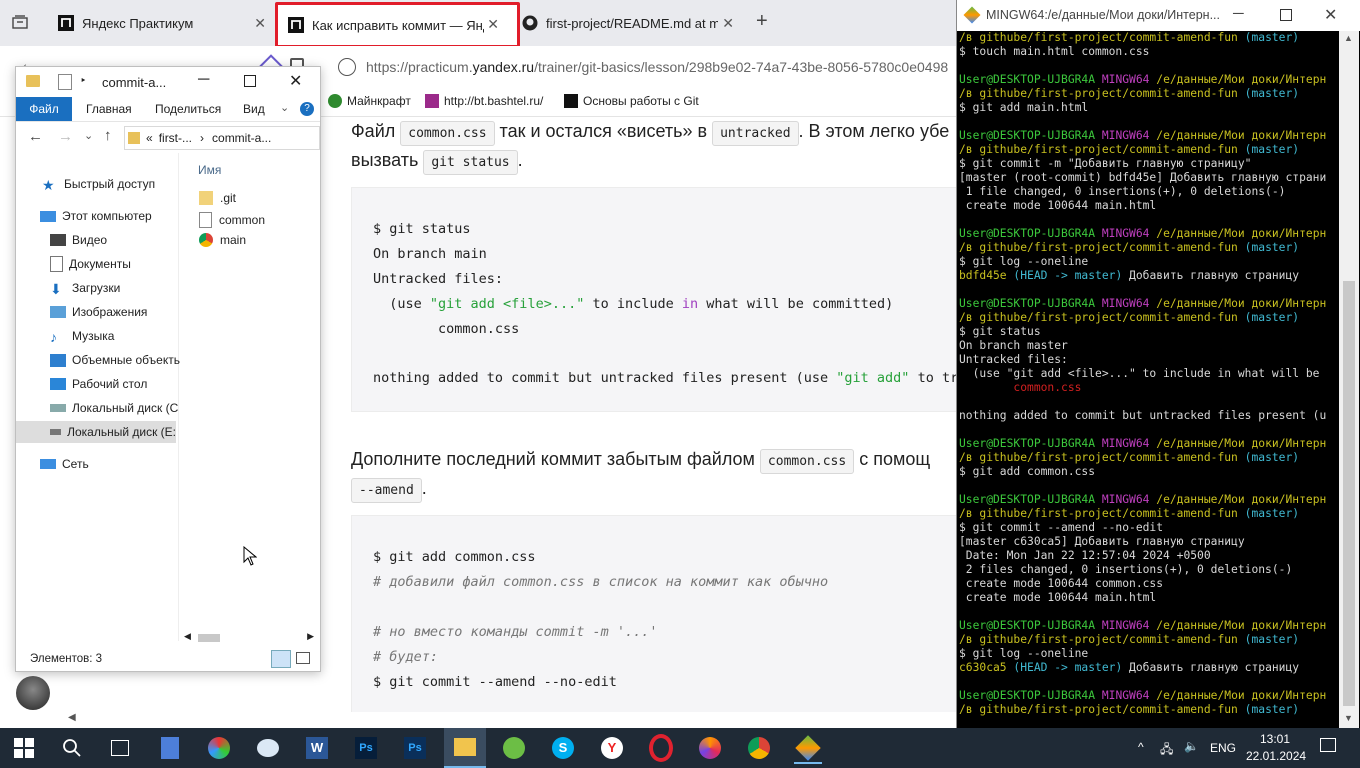 Image resolution: width=1360 pixels, height=768 pixels. What do you see at coordinates (755, 133) in the screenshot?
I see `inline-code: untracked` at bounding box center [755, 133].